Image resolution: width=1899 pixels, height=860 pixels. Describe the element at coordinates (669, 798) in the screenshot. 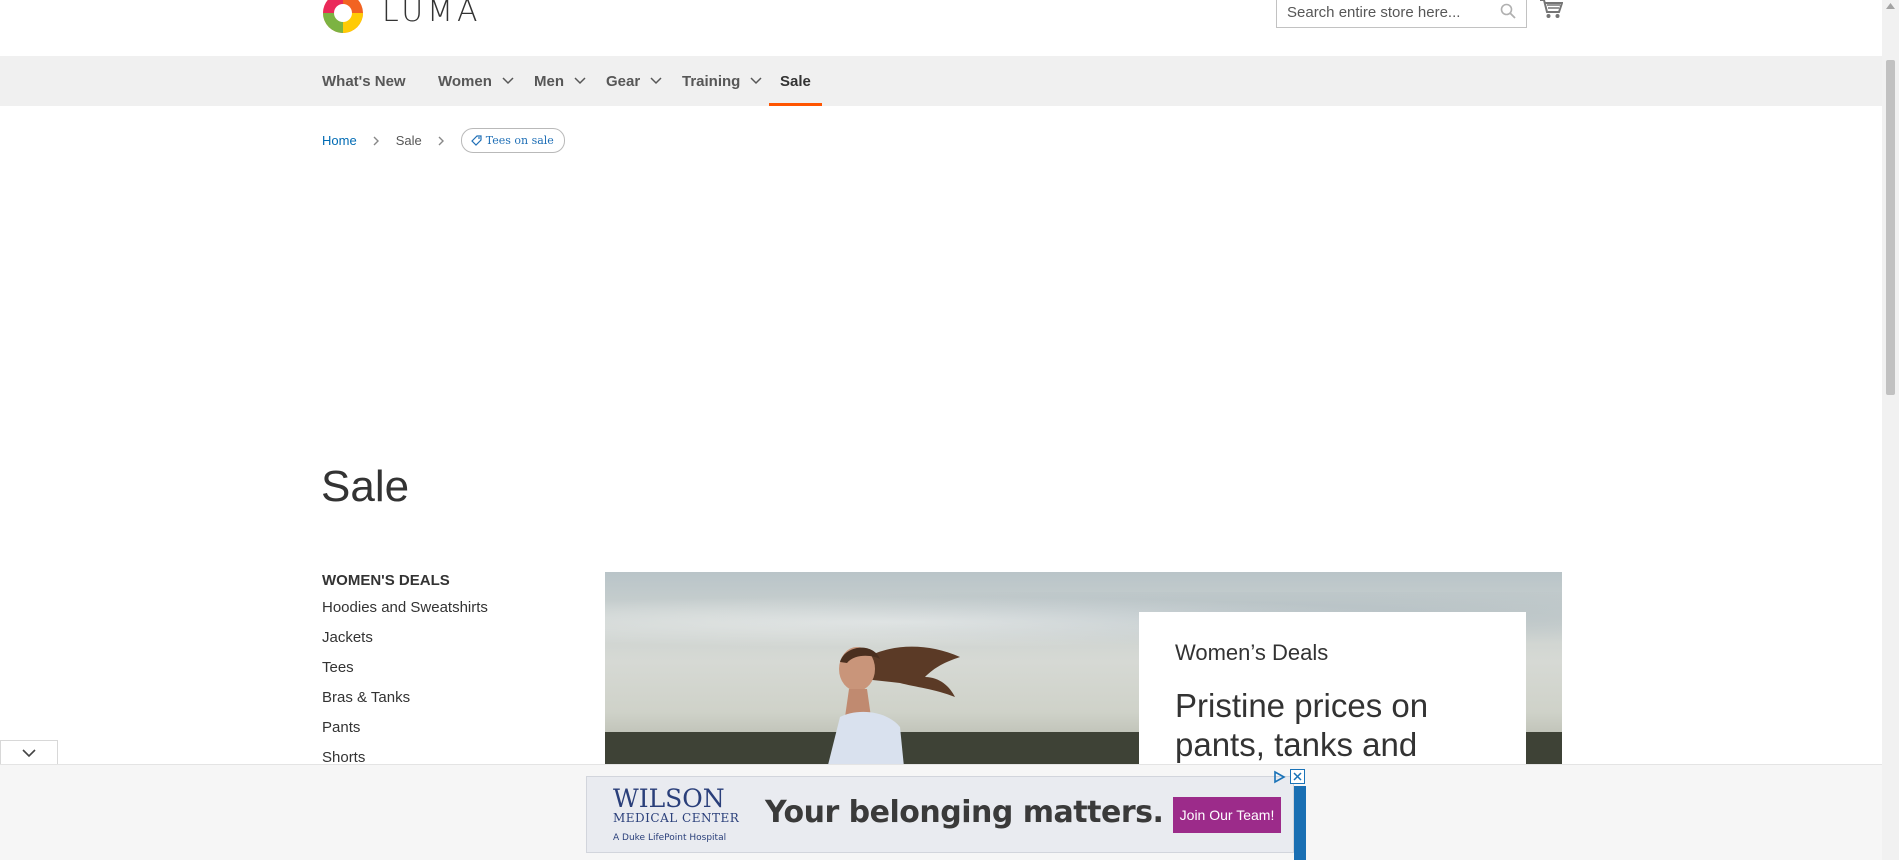

I see `ad-logo-line-1: WILSON` at that location.